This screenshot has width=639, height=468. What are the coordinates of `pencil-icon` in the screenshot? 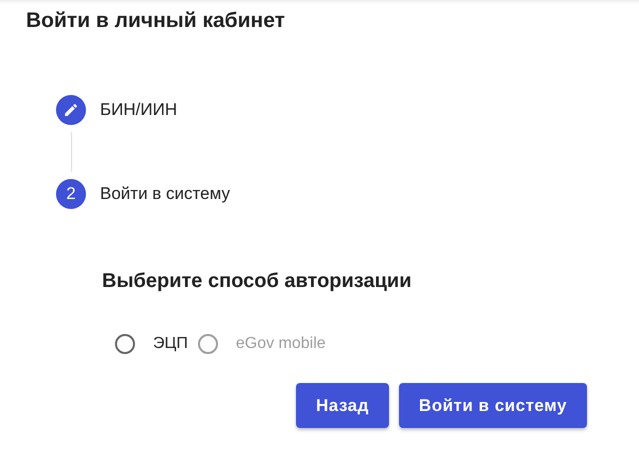 It's located at (71, 110).